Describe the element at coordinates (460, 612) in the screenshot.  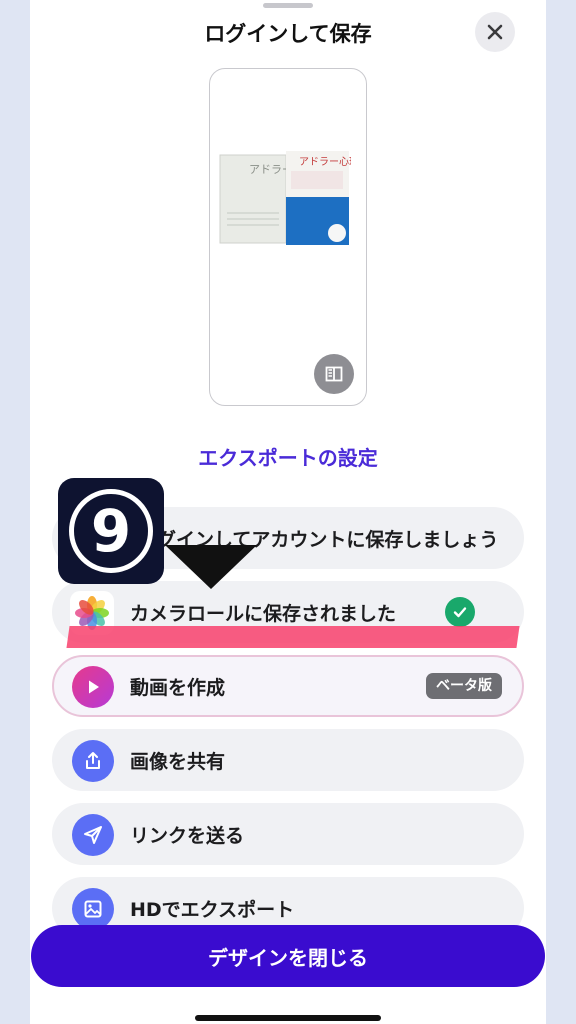
I see `check-icon` at that location.